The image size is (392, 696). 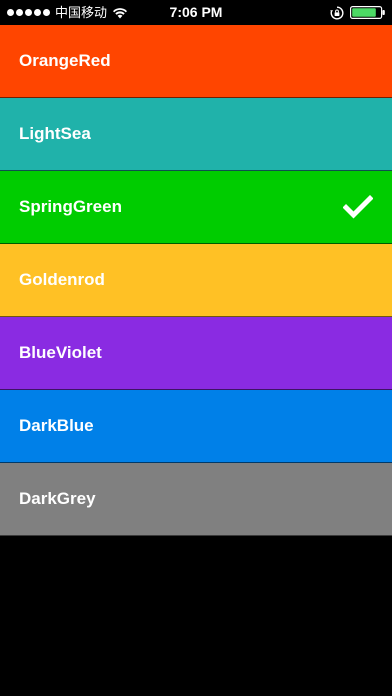 I want to click on color-label: Goldenrod, so click(x=62, y=279).